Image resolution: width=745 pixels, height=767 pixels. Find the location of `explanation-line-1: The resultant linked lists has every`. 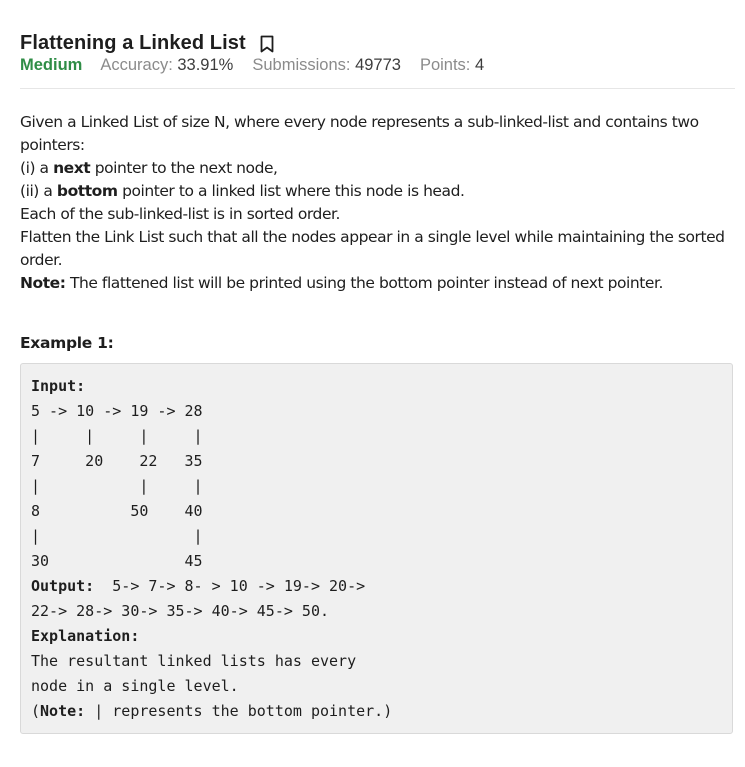

explanation-line-1: The resultant linked lists has every is located at coordinates (194, 661).